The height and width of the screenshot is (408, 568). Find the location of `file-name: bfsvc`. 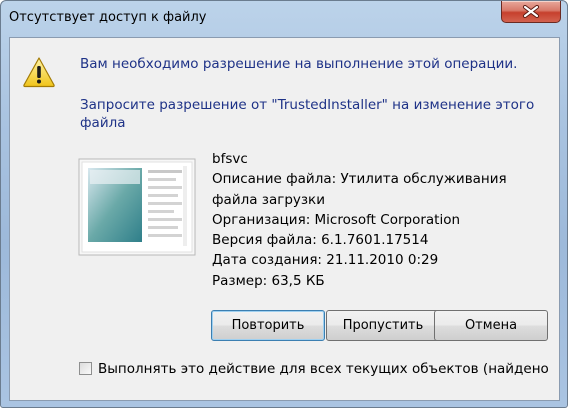

file-name: bfsvc is located at coordinates (230, 159).